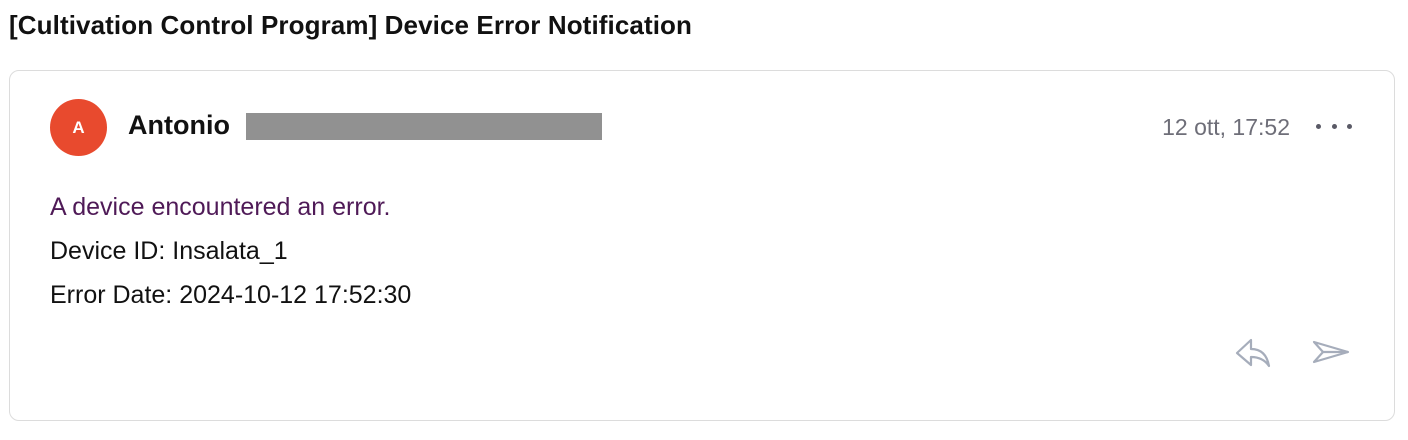  I want to click on message-timestamp: 12 ott, 17:52, so click(1226, 127).